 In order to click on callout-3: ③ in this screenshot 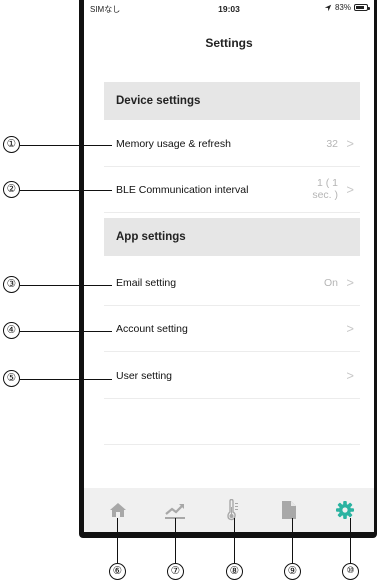, I will do `click(11, 284)`.